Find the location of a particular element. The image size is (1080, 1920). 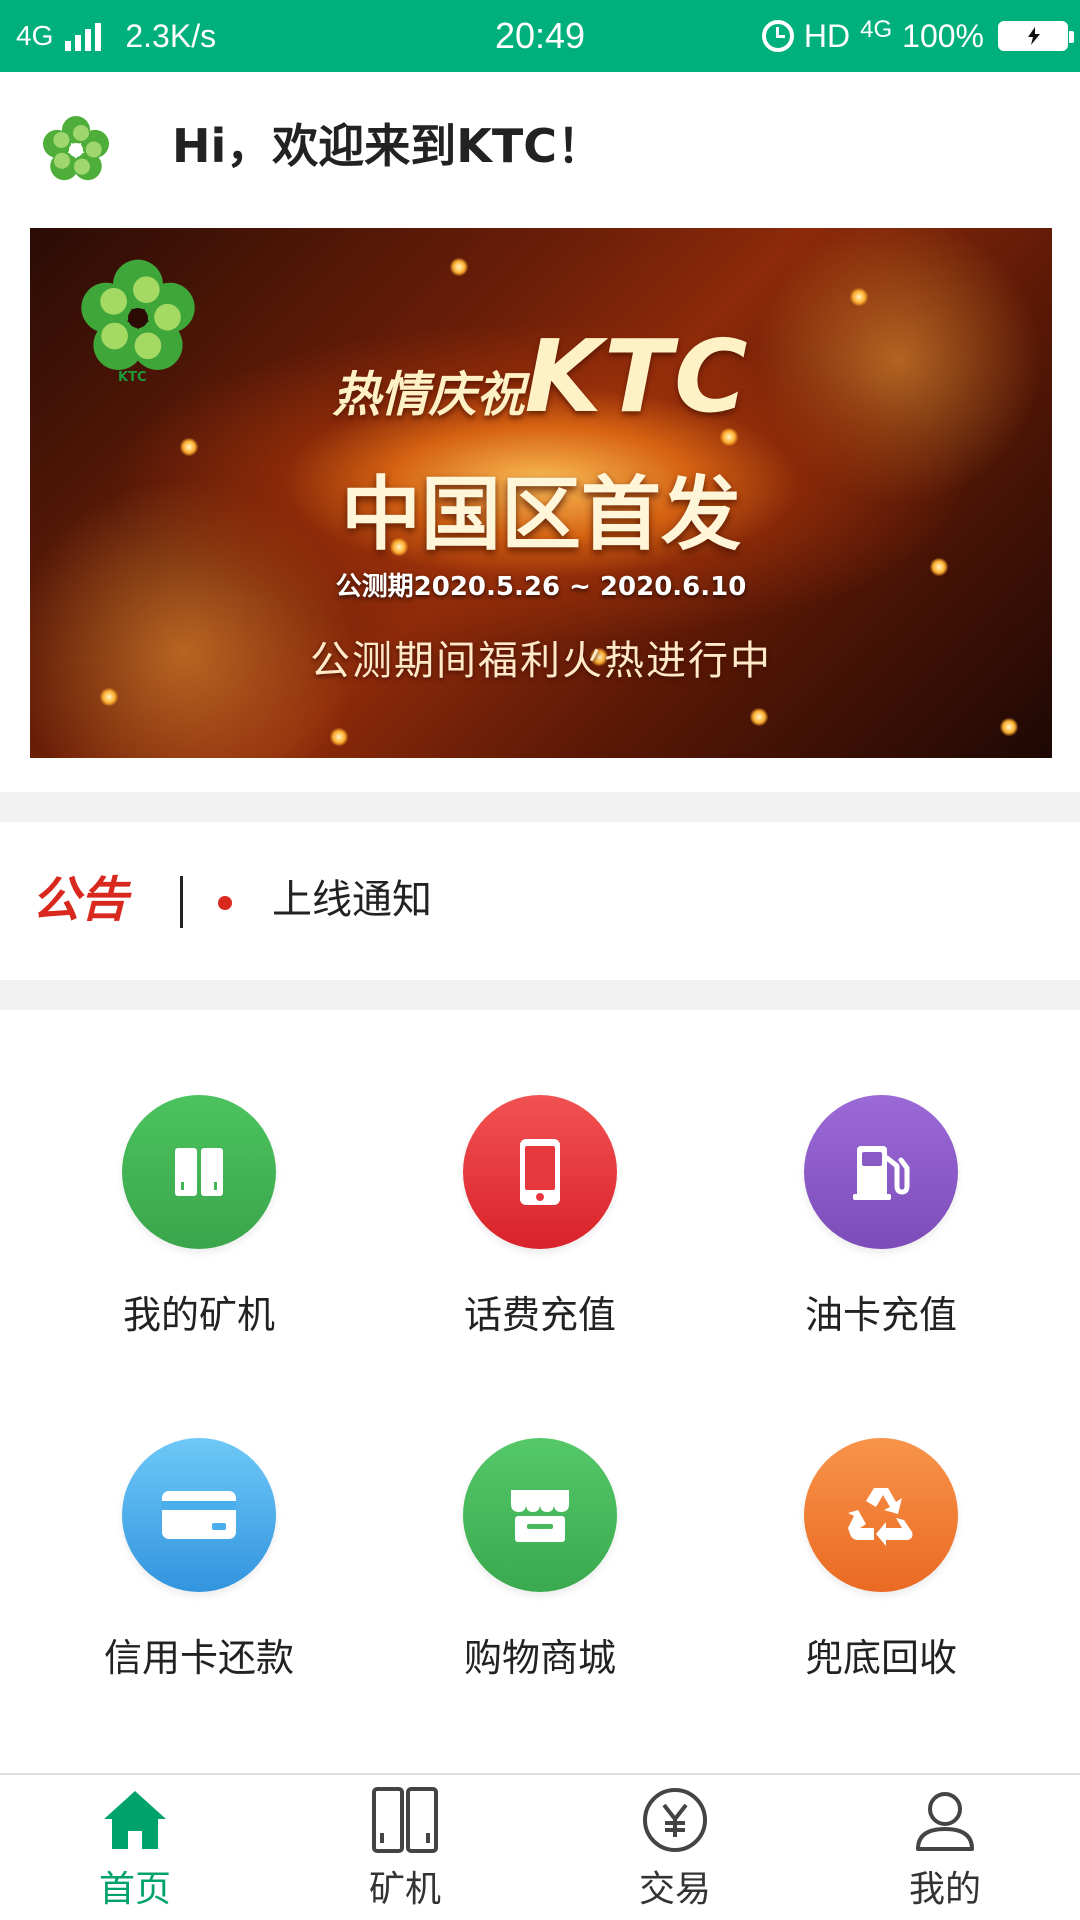

status-bar: 4G 2.3K/s 20:49 HD 4G 100% is located at coordinates (540, 36).